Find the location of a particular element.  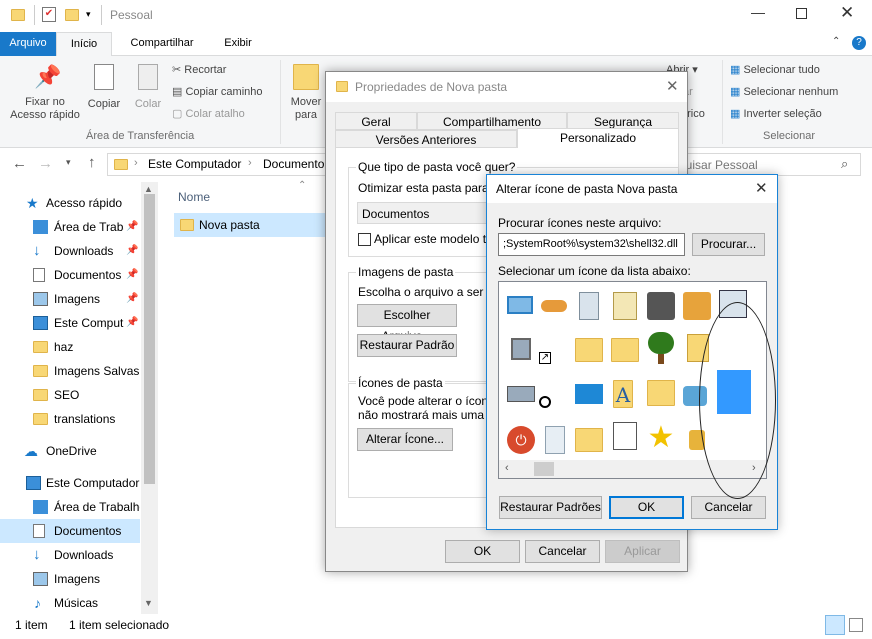

apply-template-checkbox is located at coordinates (364, 239).